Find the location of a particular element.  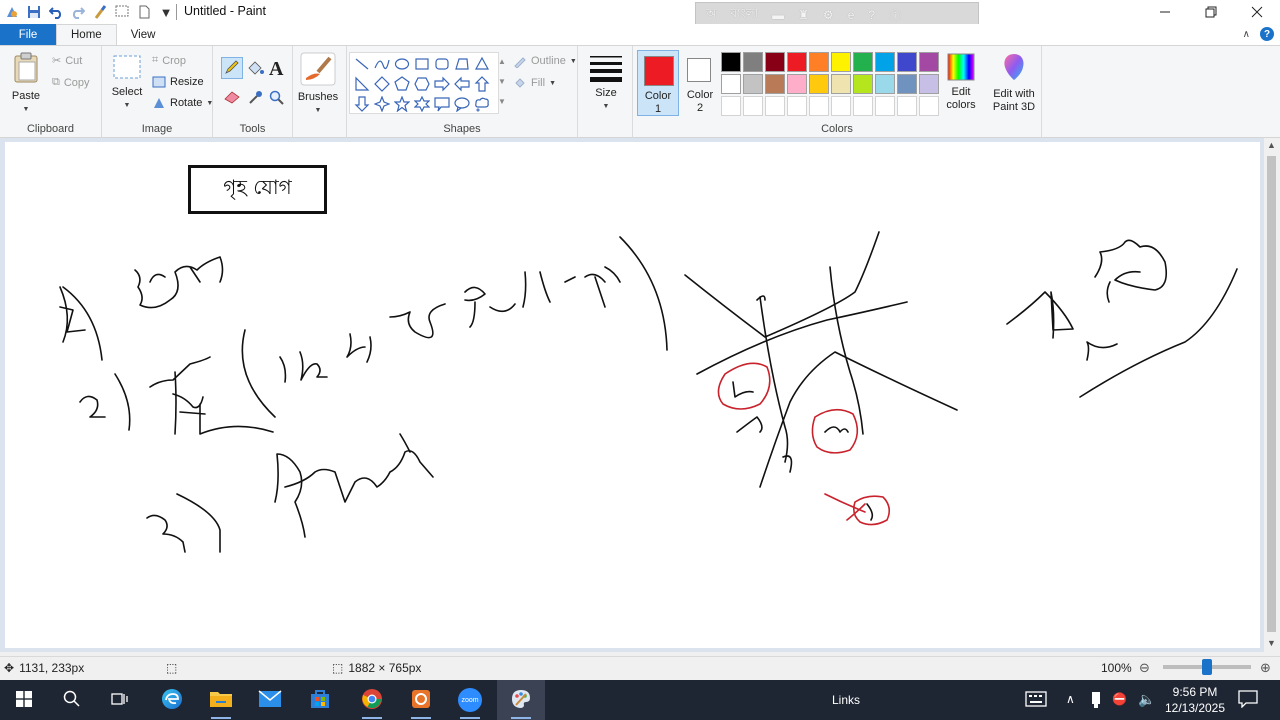

start-button is located at coordinates (24, 700).